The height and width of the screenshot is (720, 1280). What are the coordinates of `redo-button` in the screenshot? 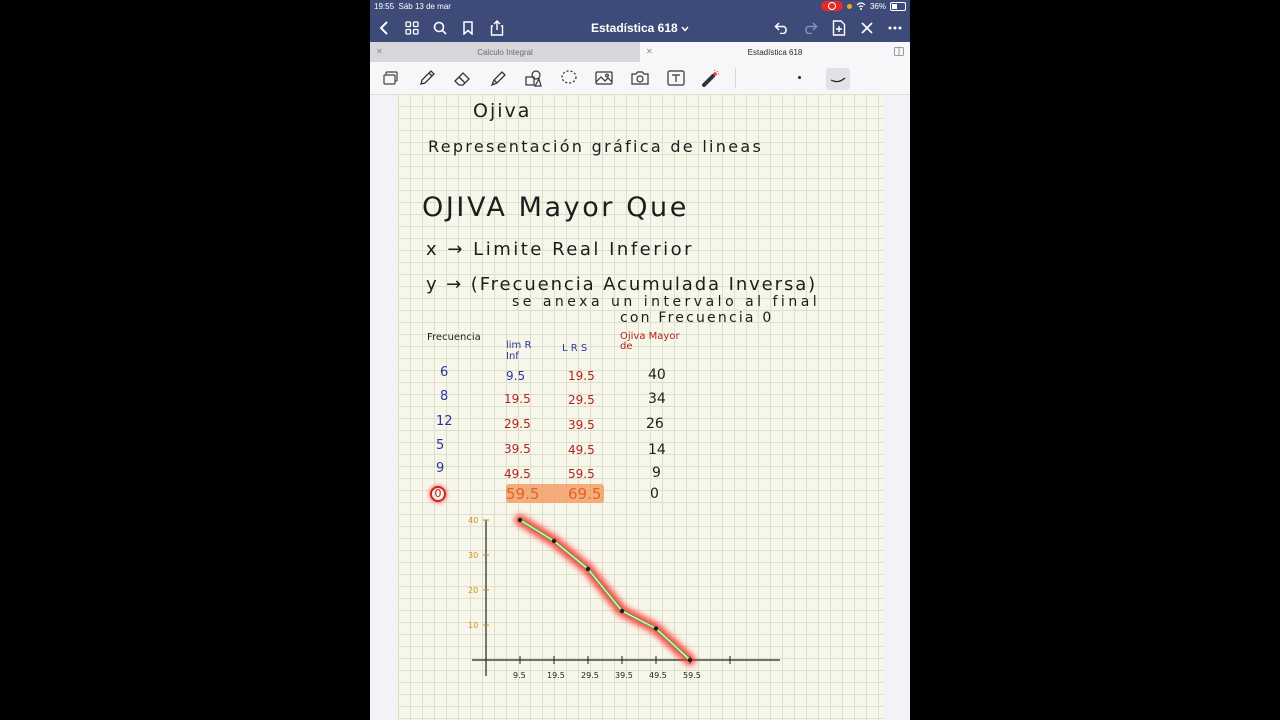 It's located at (810, 28).